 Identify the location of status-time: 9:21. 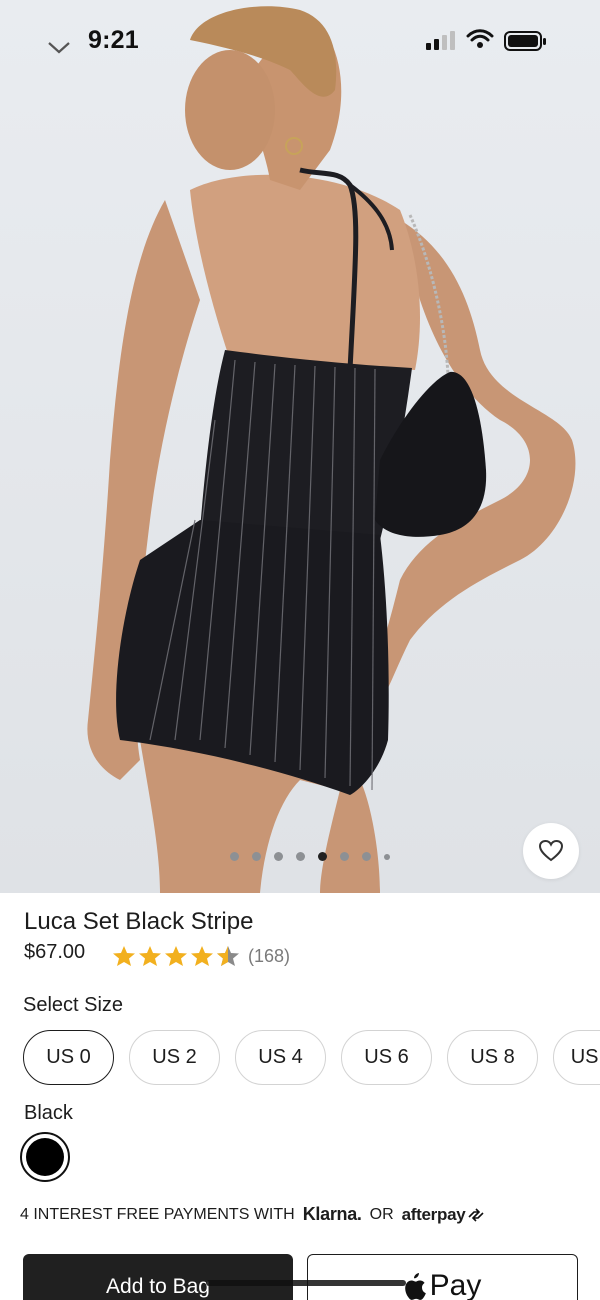
(113, 40).